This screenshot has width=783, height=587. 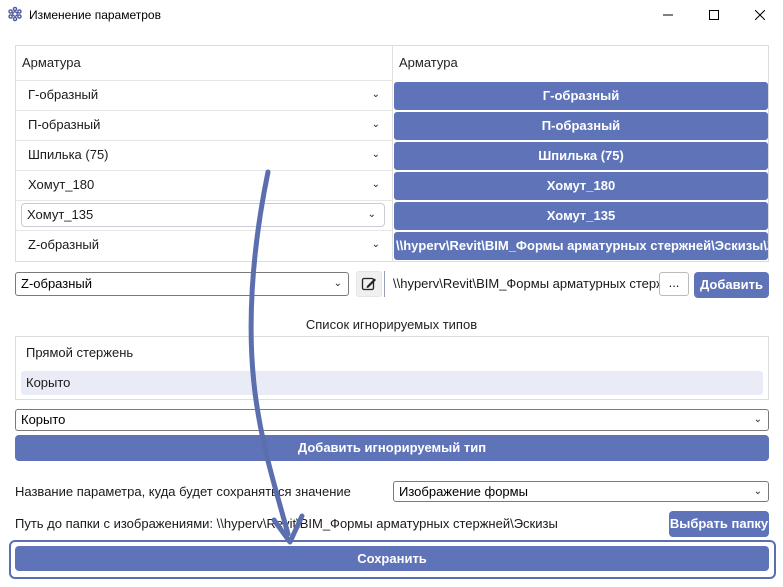 I want to click on param-name-select: Изображение формы ⌄, so click(x=581, y=491).